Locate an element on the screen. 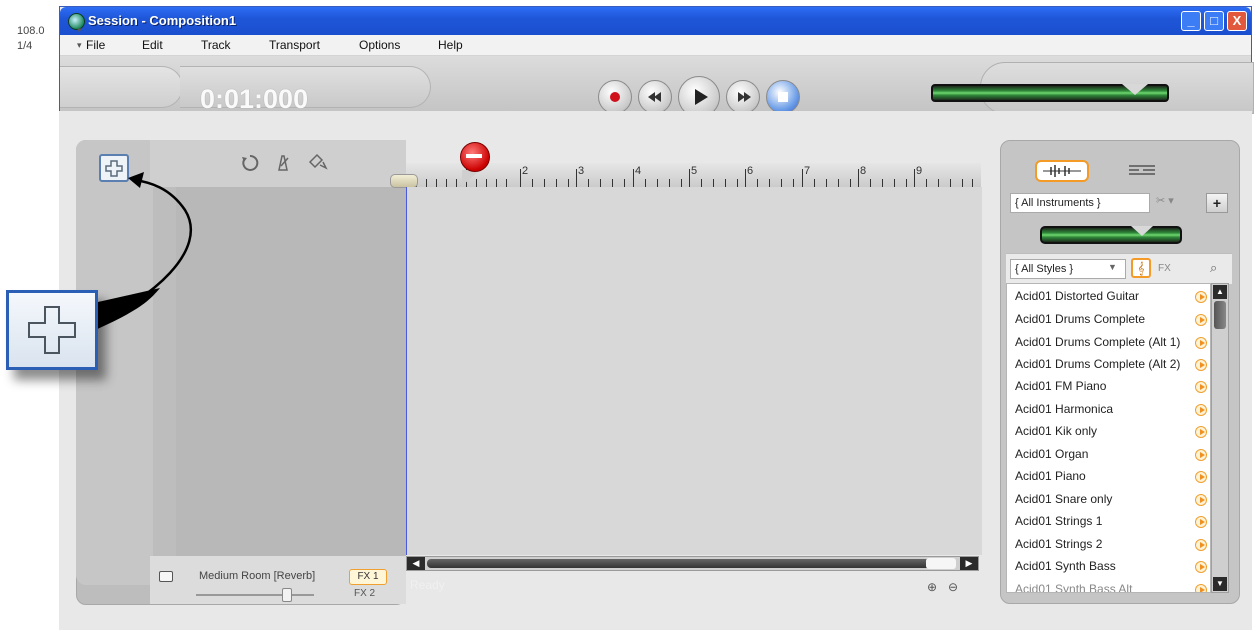 Image resolution: width=1259 pixels, height=634 pixels. add-track-icon is located at coordinates (52, 330).